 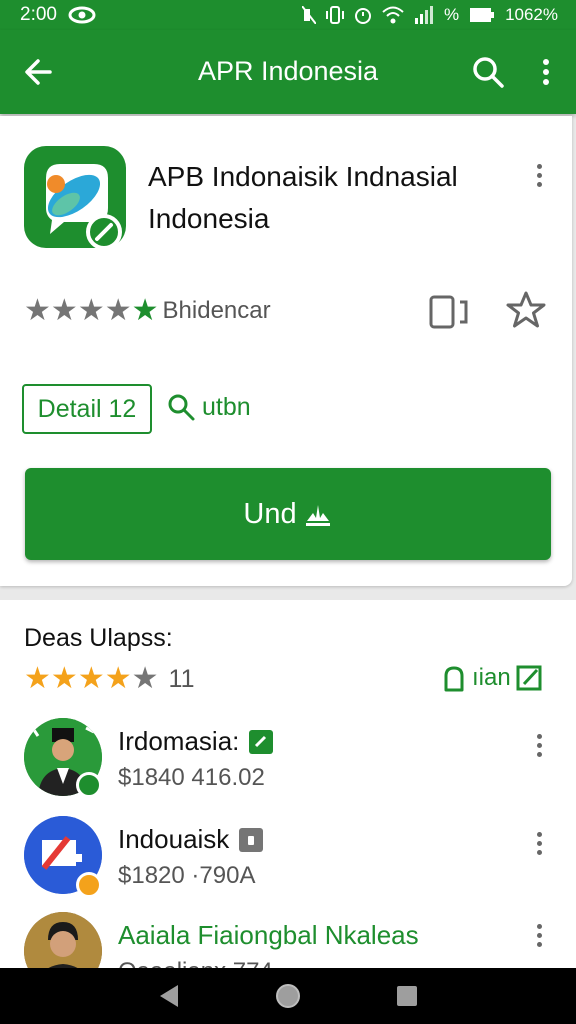 I want to click on edit-icon, so click(x=529, y=678).